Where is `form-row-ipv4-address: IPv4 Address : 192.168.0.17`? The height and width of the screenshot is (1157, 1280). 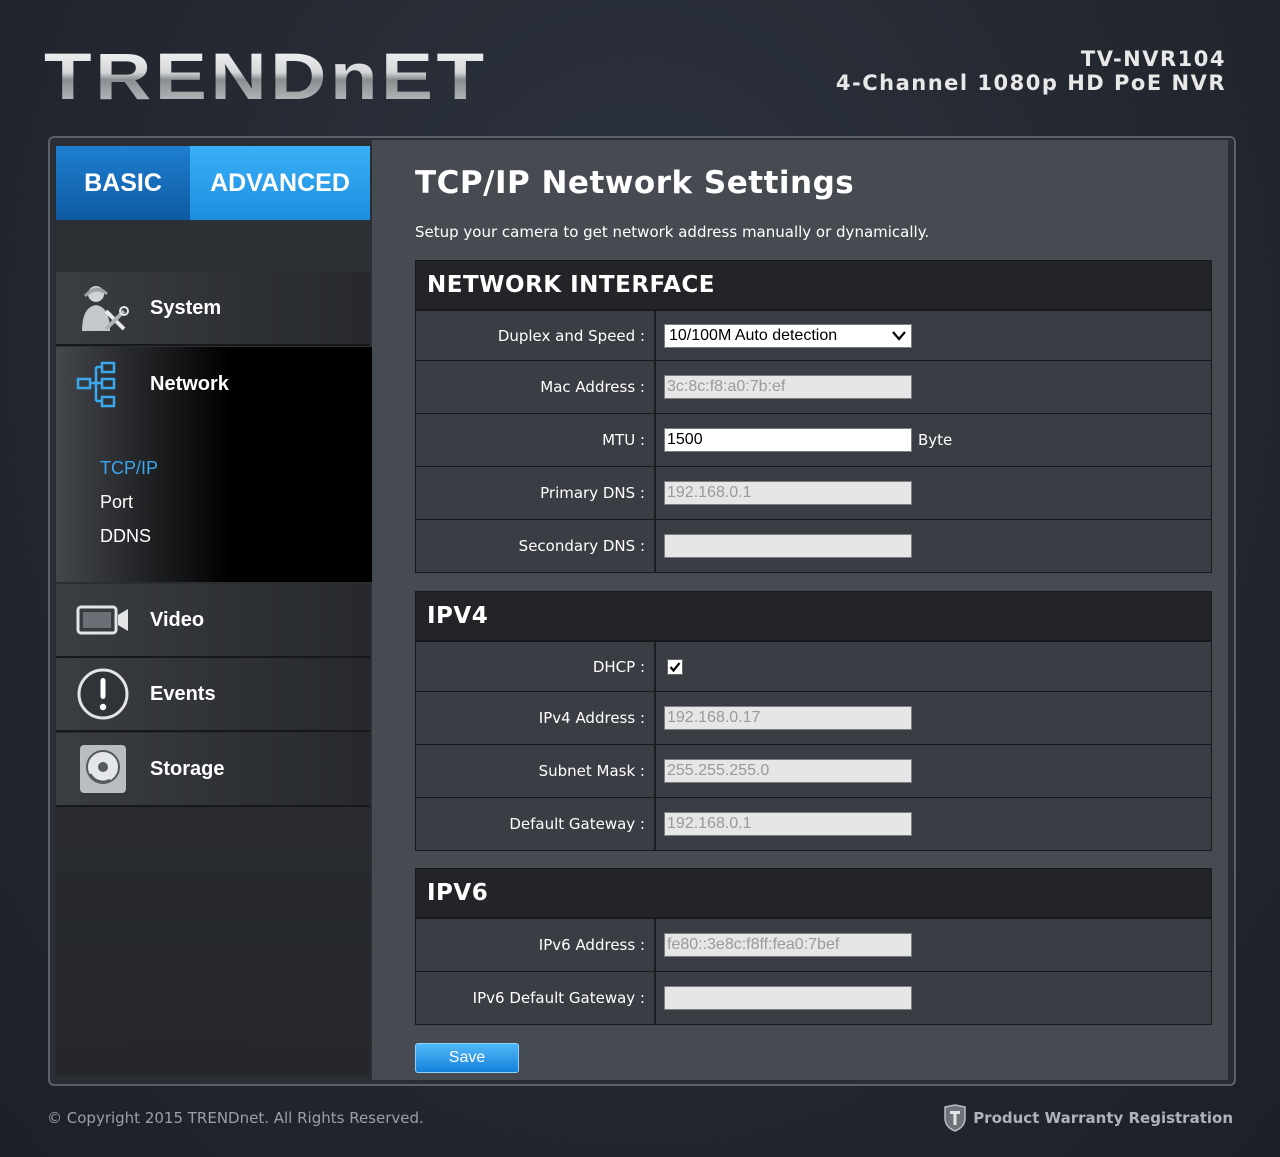 form-row-ipv4-address: IPv4 Address : 192.168.0.17 is located at coordinates (813, 717).